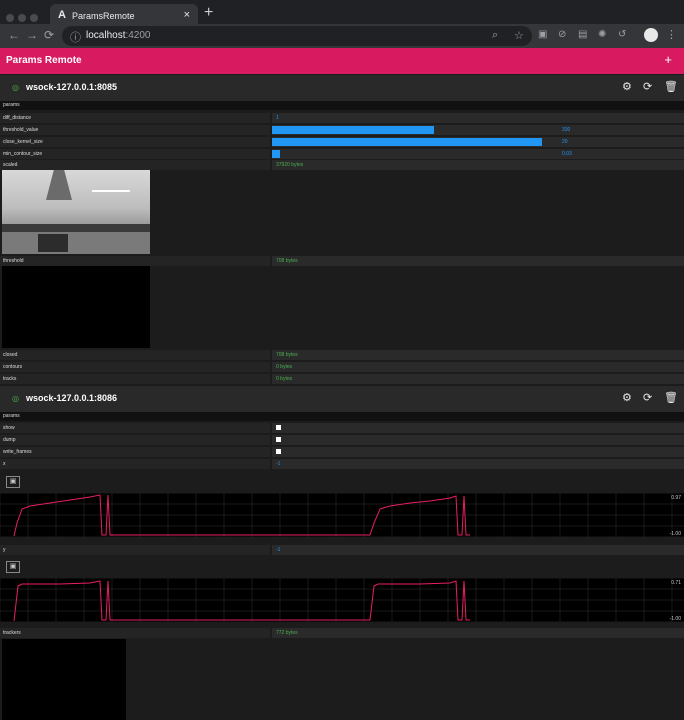  I want to click on param-label: close_kernel_size, so click(135, 142).